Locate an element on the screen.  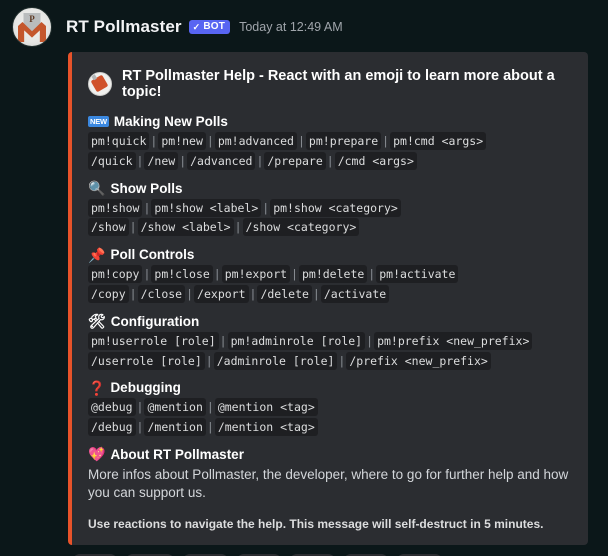
embed-field-title: 🔍 Show Polls is located at coordinates (330, 188).